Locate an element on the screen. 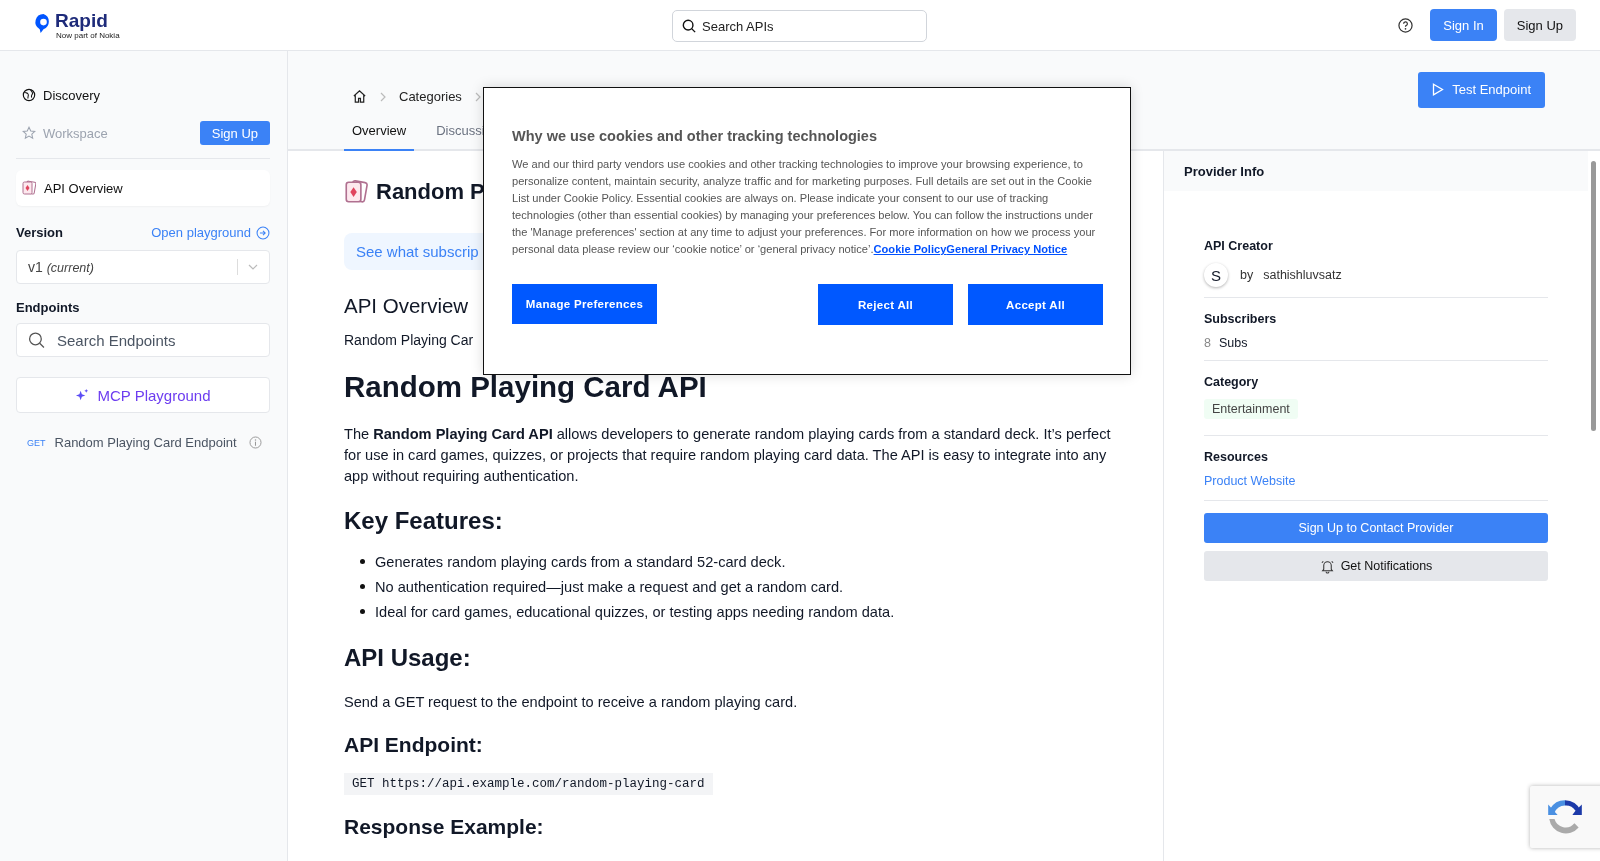 The image size is (1600, 861). field-label: Resources is located at coordinates (1236, 457).